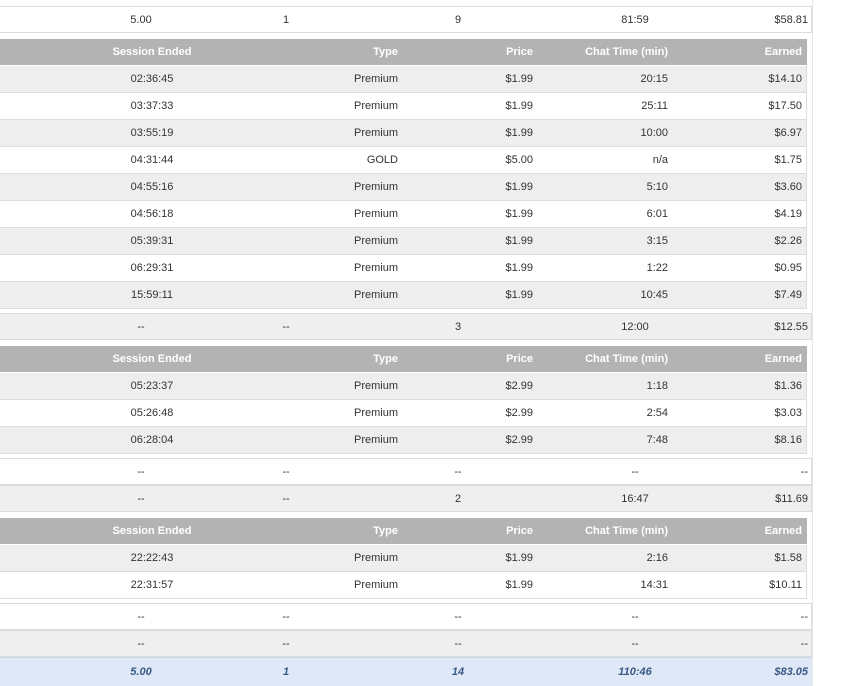 The width and height of the screenshot is (841, 686). I want to click on session-ended-cell: 04:31:44, so click(152, 160).